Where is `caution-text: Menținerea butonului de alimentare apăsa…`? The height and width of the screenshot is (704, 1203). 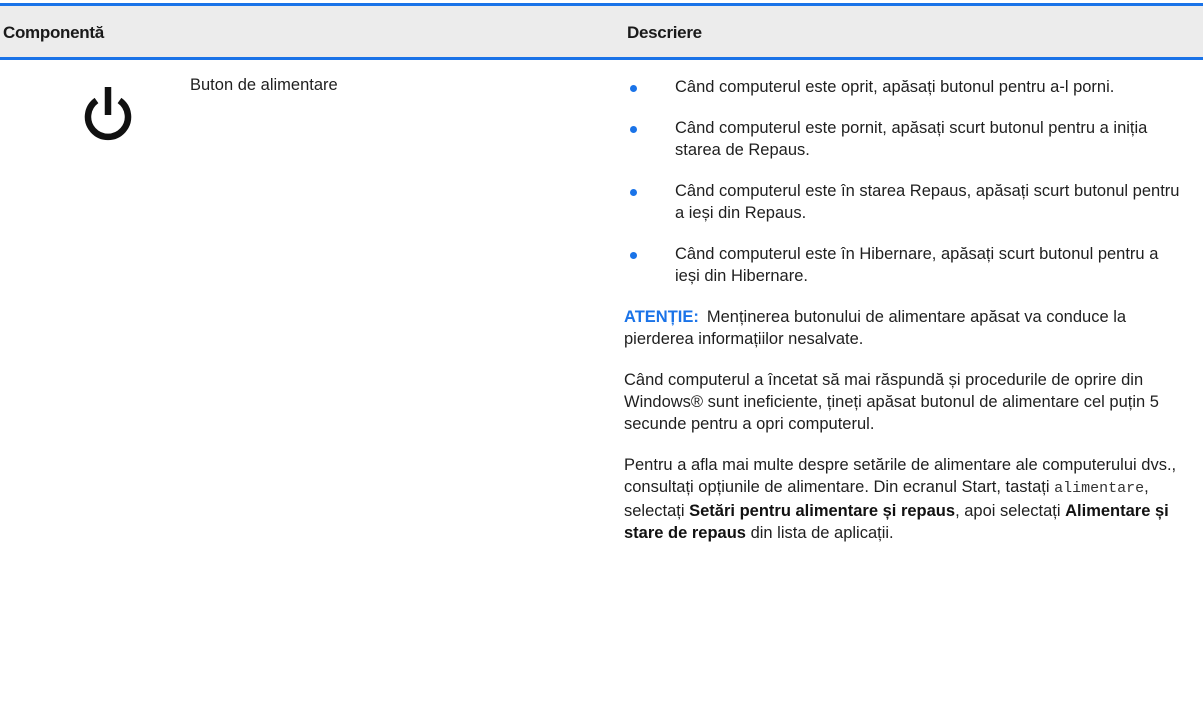
caution-text: Menținerea butonului de alimentare apăsa… is located at coordinates (875, 328).